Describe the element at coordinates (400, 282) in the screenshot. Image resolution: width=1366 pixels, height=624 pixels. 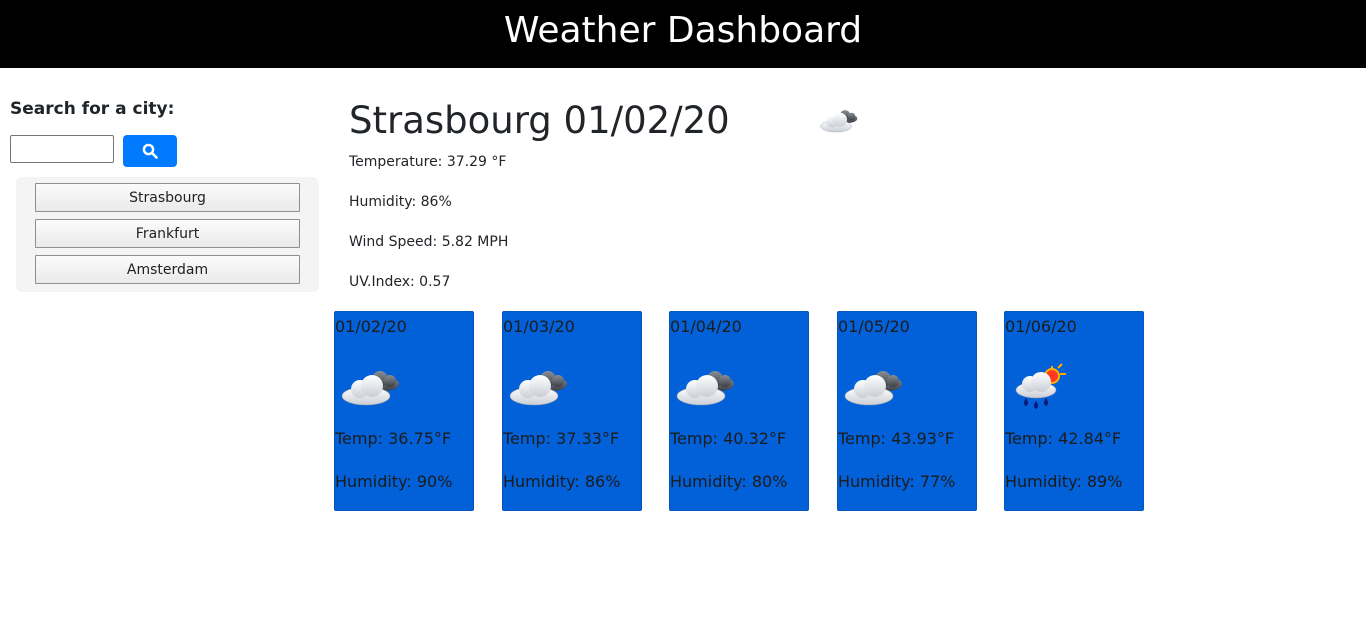
I see `current-uv-index: UV.Index: 0.57` at that location.